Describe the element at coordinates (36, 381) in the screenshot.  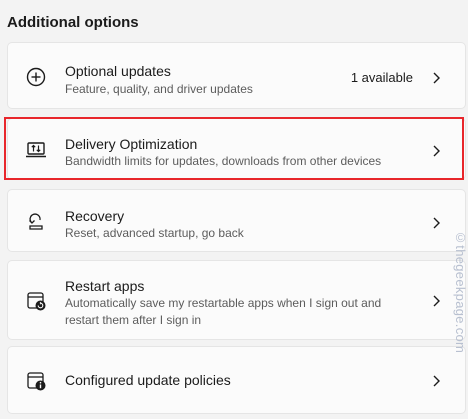
I see `update-policies-icon` at that location.